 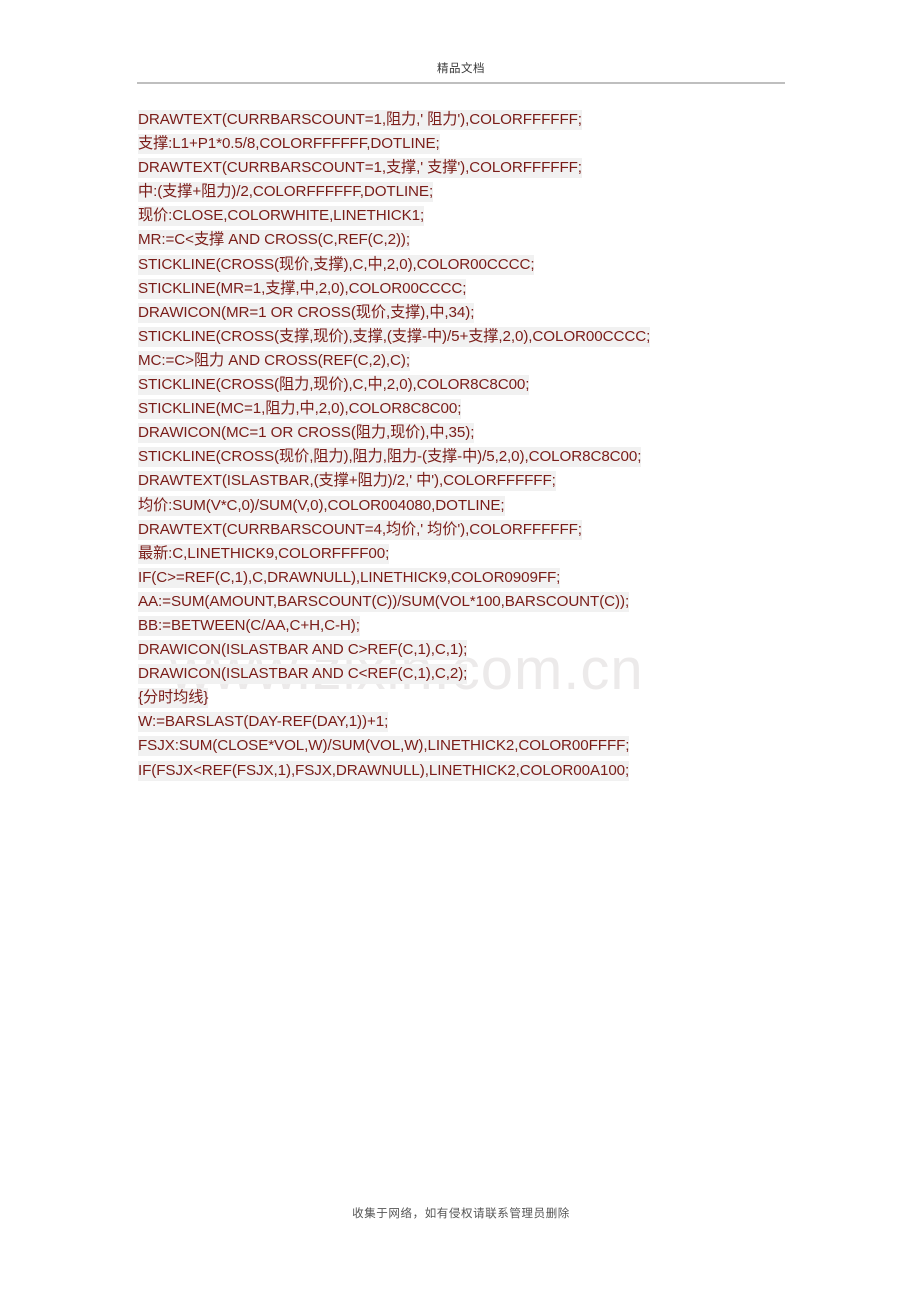 I want to click on code-line-text: DRAWICON(ISLASTBAR AND C<REF(C,1),C,2);, so click(x=303, y=674).